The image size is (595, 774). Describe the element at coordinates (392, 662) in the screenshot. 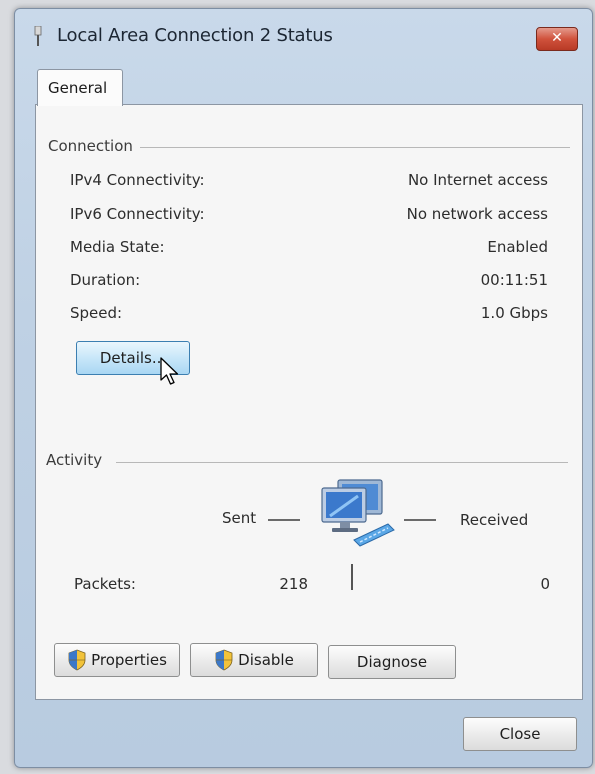

I see `diagnose-button: Diagnose` at that location.